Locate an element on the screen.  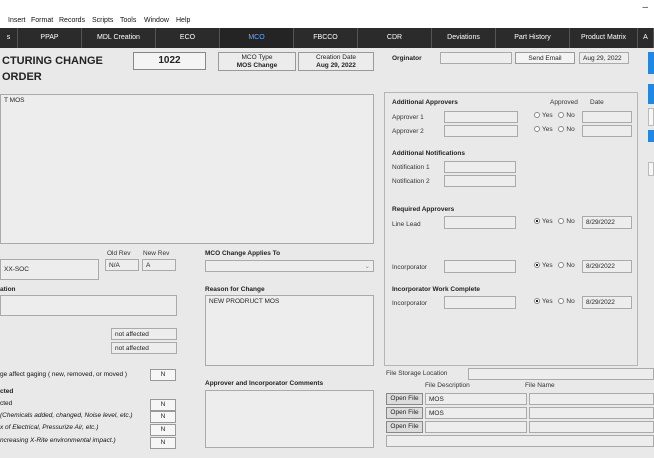
approver2-no-radio is located at coordinates (561, 129).